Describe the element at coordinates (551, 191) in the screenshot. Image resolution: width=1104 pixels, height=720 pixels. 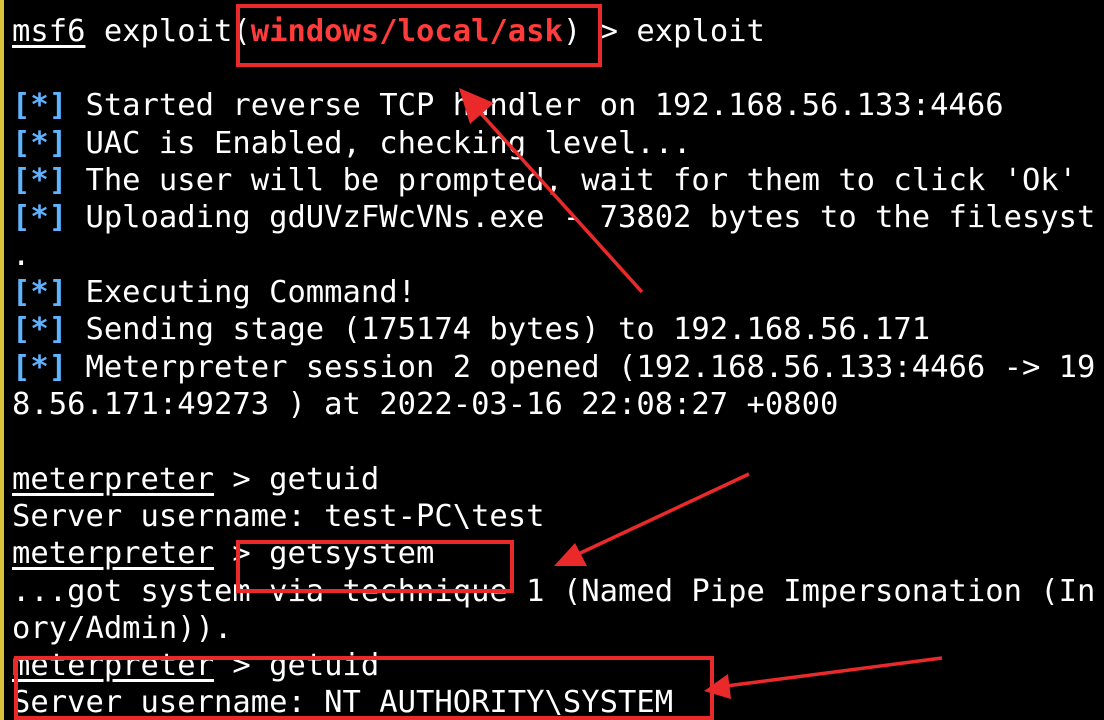
I see `arrow-to-module-icon` at that location.